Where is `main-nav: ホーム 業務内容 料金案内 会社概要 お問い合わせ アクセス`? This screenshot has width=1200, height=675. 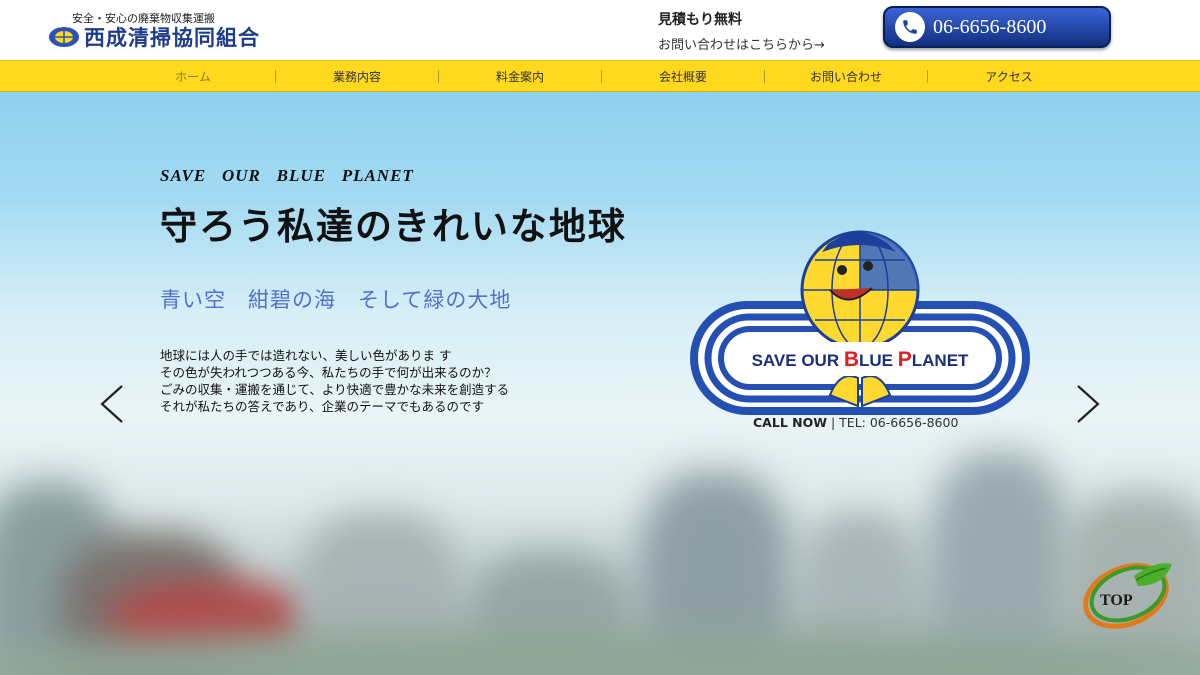
main-nav: ホーム 業務内容 料金案内 会社概要 お問い合わせ アクセス is located at coordinates (600, 76).